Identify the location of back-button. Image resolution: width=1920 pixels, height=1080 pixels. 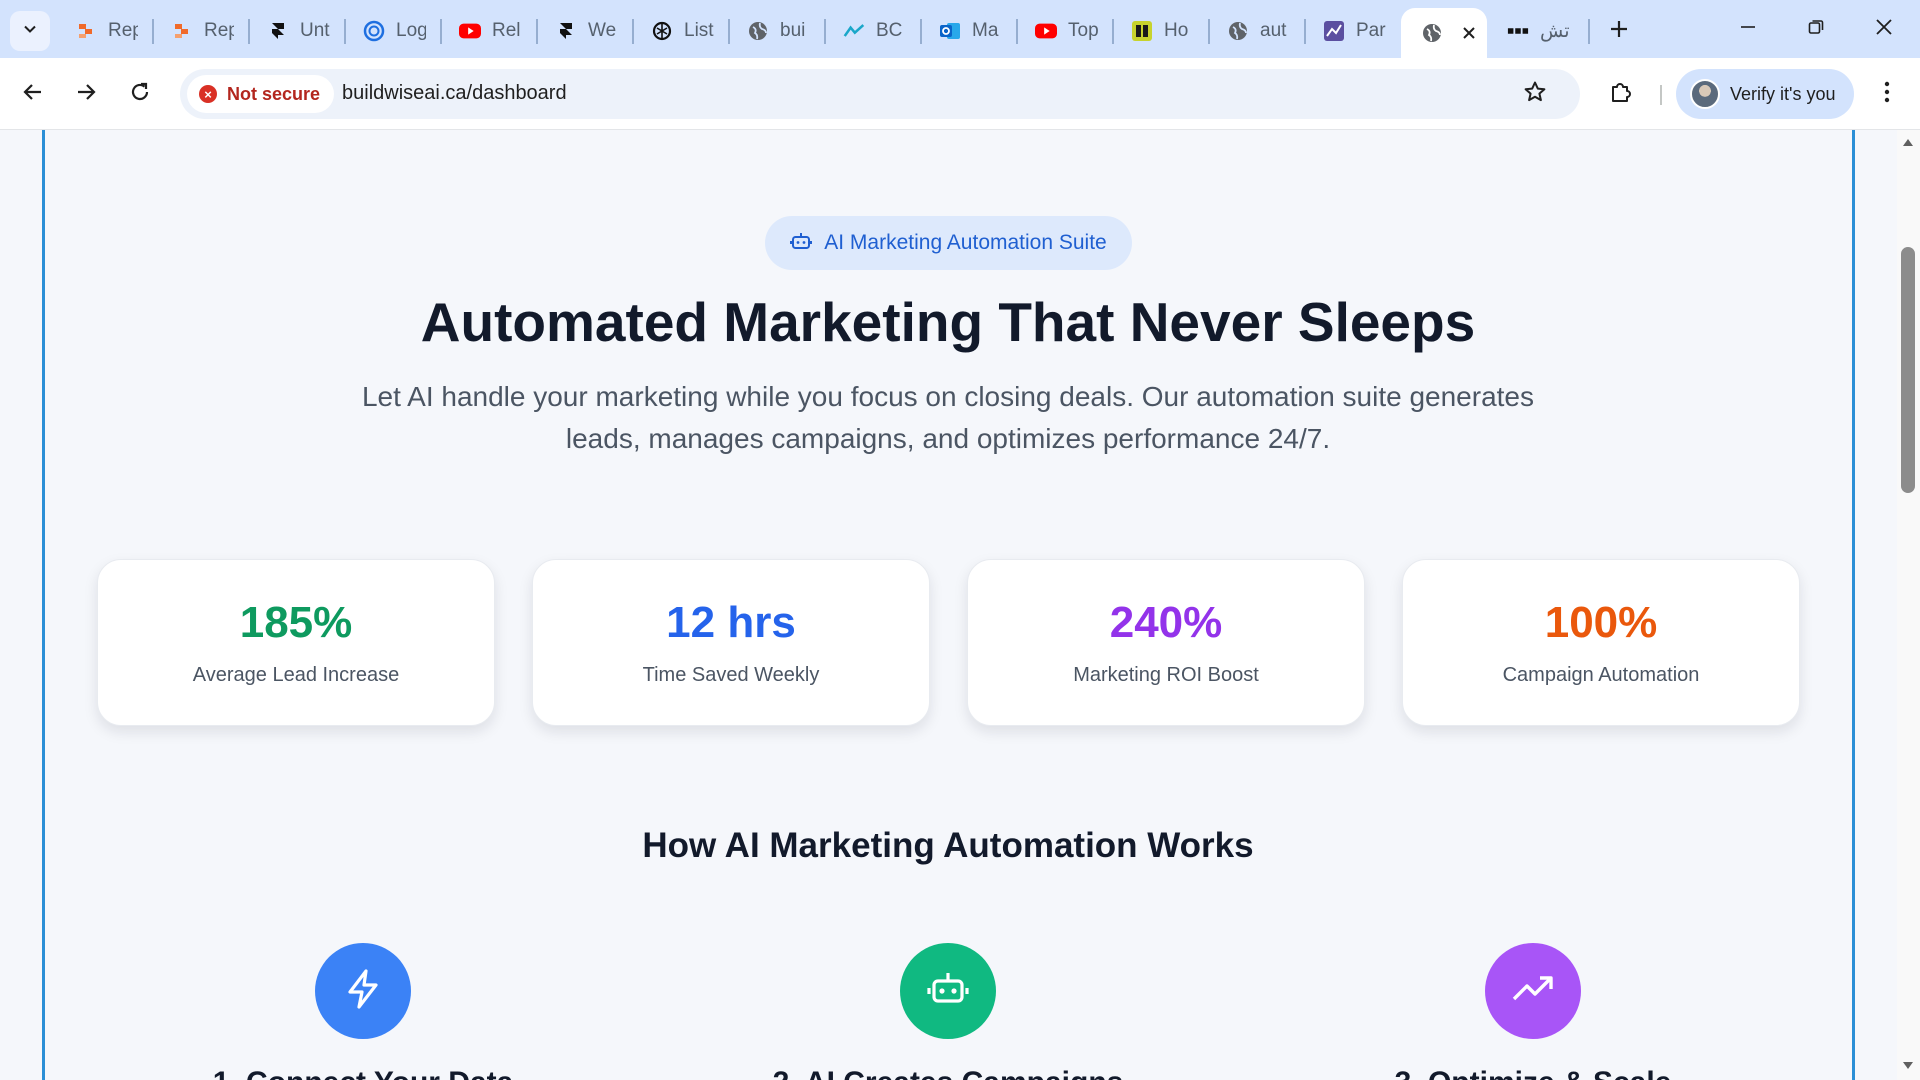
(33, 94).